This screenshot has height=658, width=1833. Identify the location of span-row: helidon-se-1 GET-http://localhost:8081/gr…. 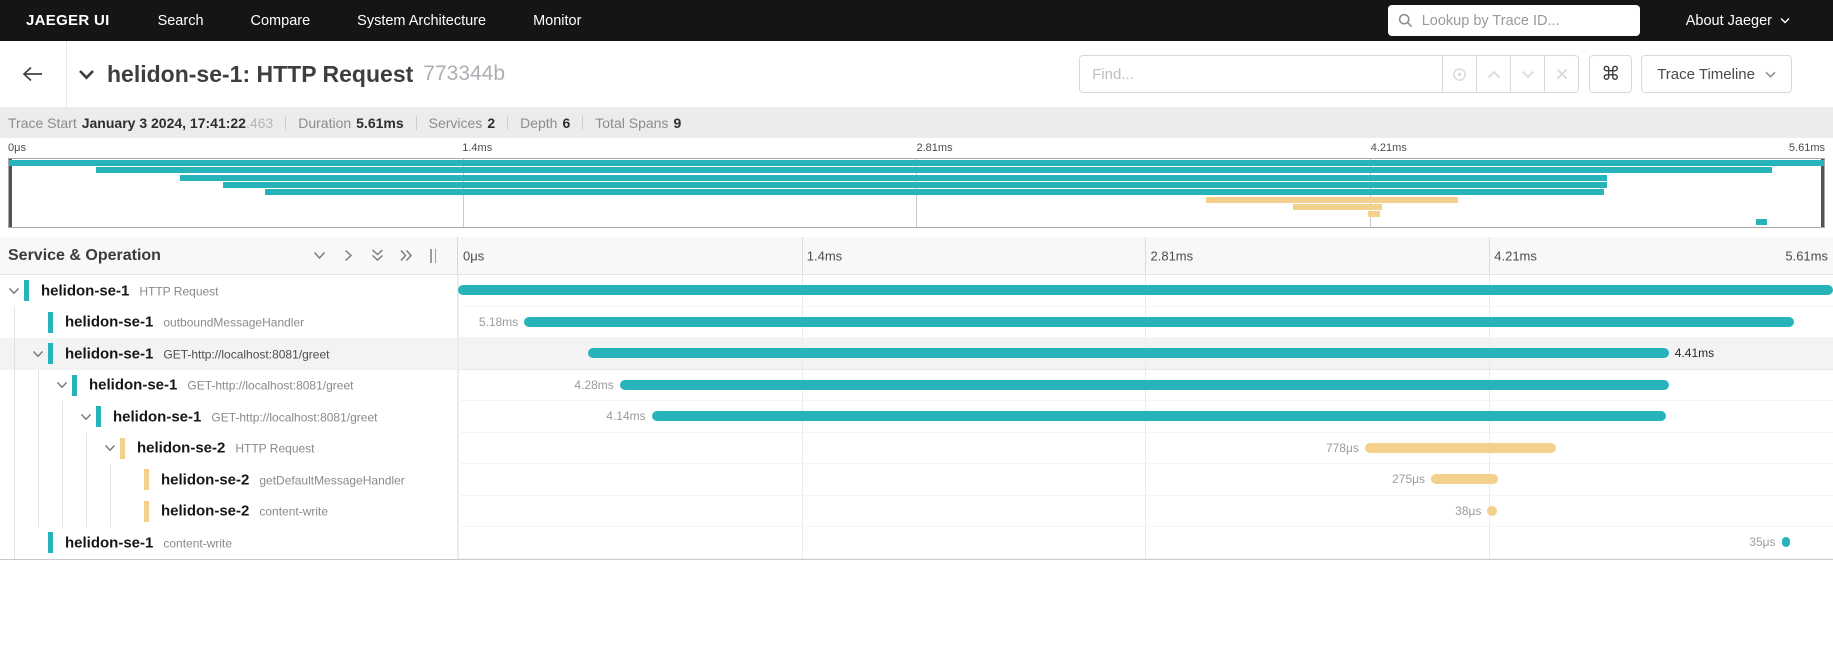
(916, 354).